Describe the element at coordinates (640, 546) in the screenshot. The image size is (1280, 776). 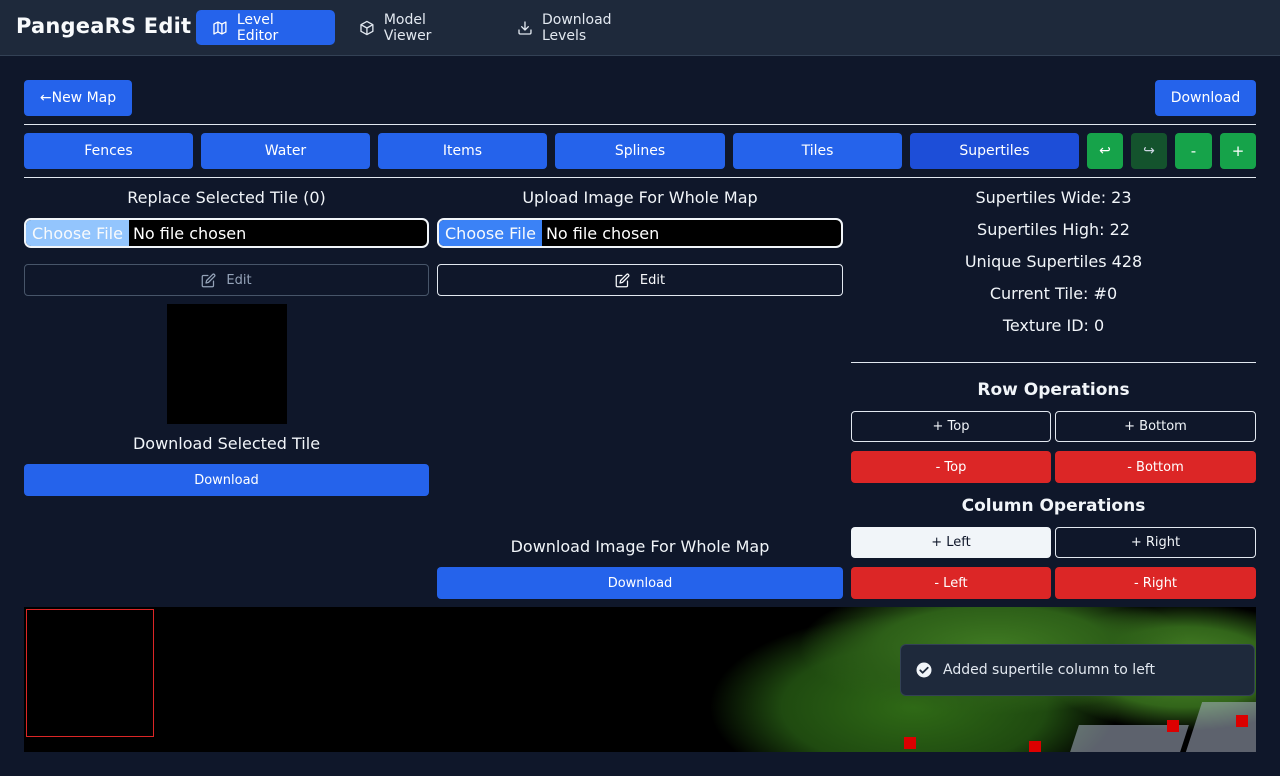
I see `download-map-heading: Download Image For Whole Map` at that location.